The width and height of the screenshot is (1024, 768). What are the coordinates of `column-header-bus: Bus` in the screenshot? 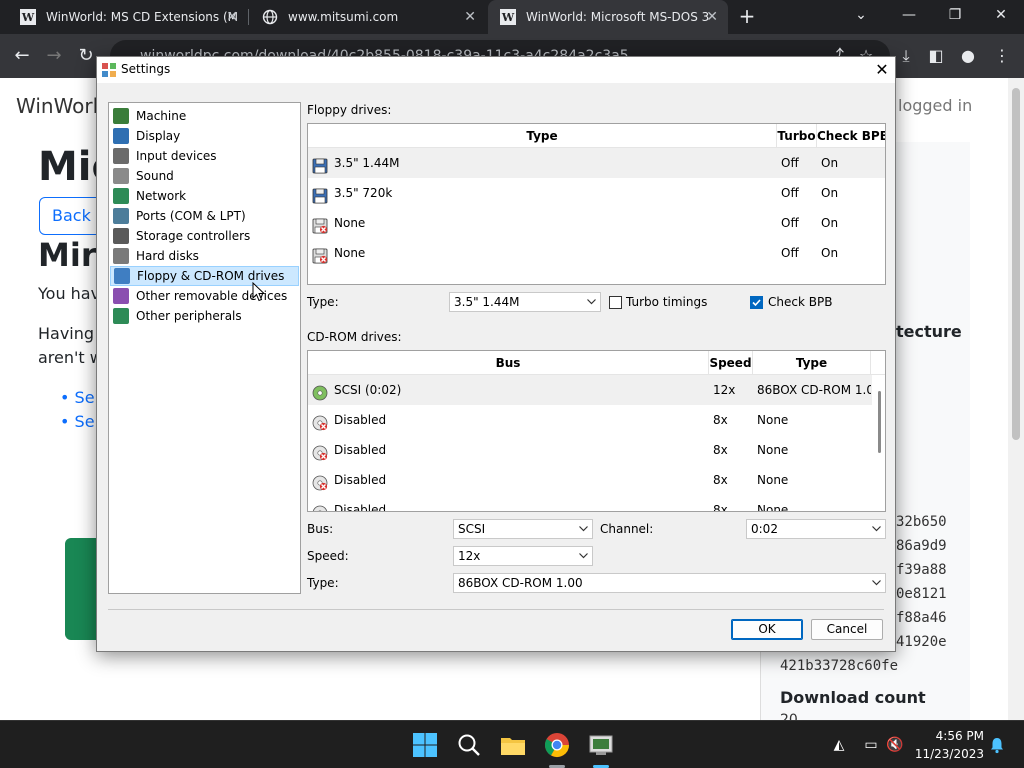 It's located at (508, 363).